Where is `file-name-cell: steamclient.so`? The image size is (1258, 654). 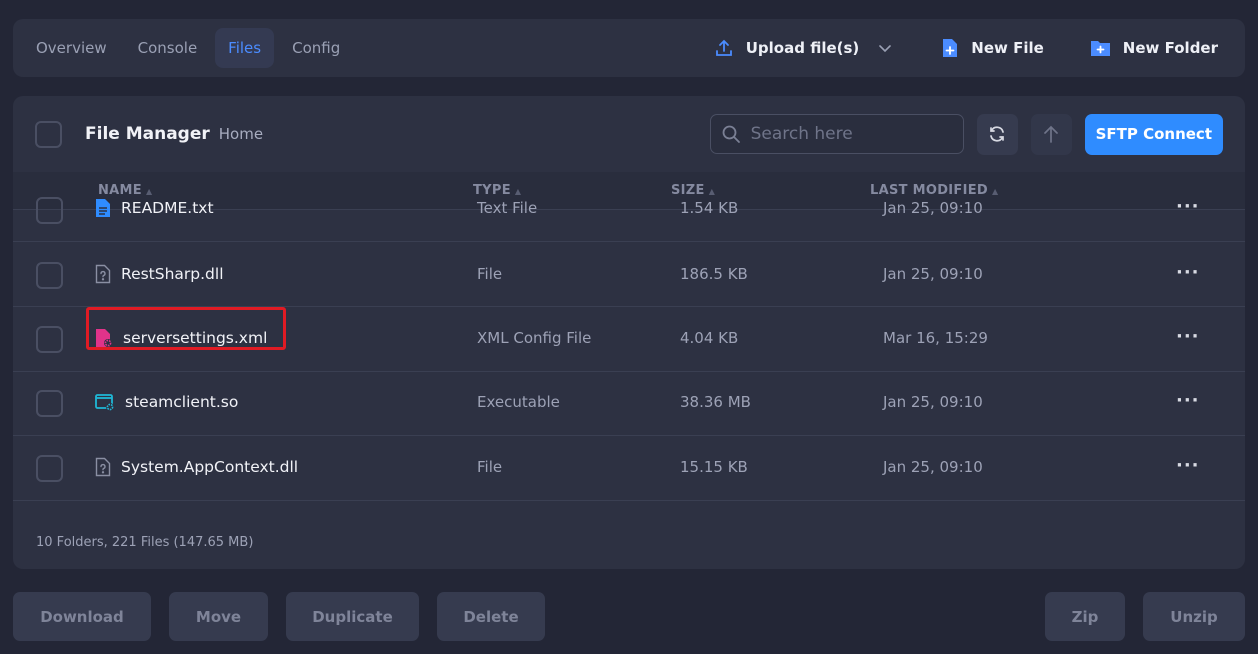 file-name-cell: steamclient.so is located at coordinates (166, 402).